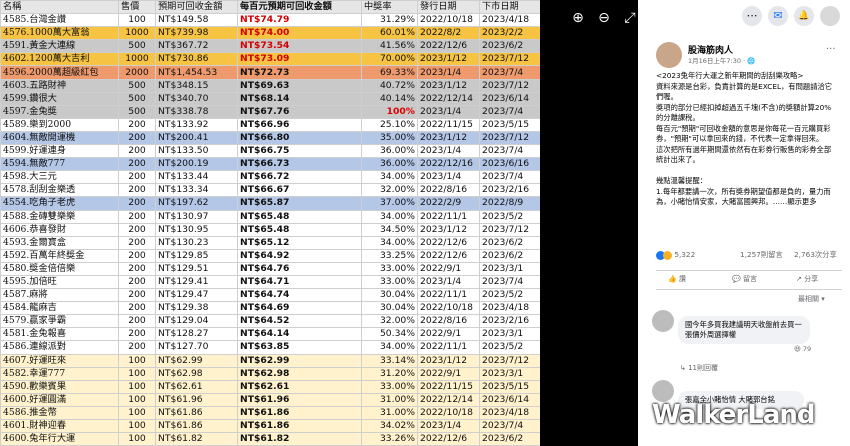 The image size is (850, 446). Describe the element at coordinates (196, 268) in the screenshot. I see `cell-expected: NT$129.51` at that location.